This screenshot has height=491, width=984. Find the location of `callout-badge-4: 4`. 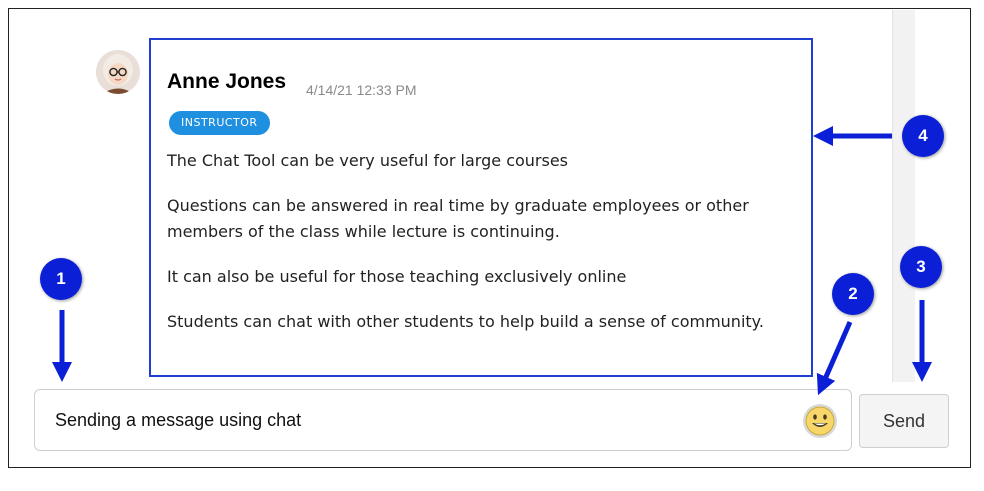

callout-badge-4: 4 is located at coordinates (923, 136).